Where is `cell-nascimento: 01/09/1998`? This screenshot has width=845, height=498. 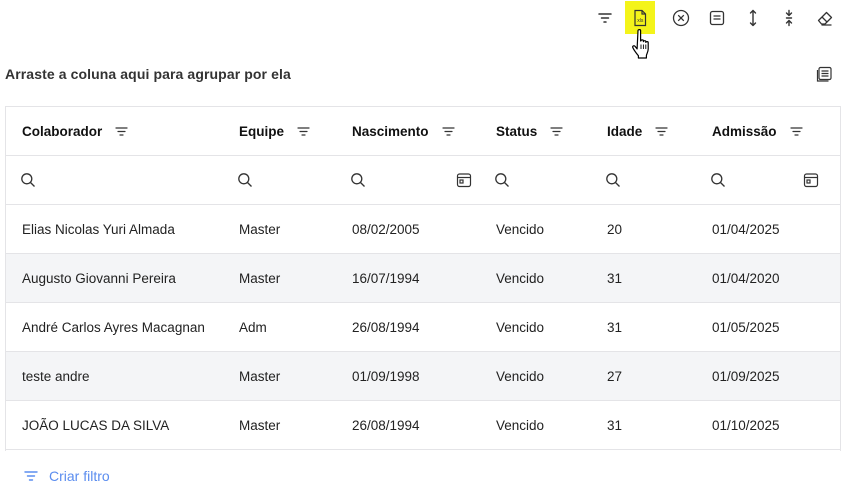
cell-nascimento: 01/09/1998 is located at coordinates (386, 376).